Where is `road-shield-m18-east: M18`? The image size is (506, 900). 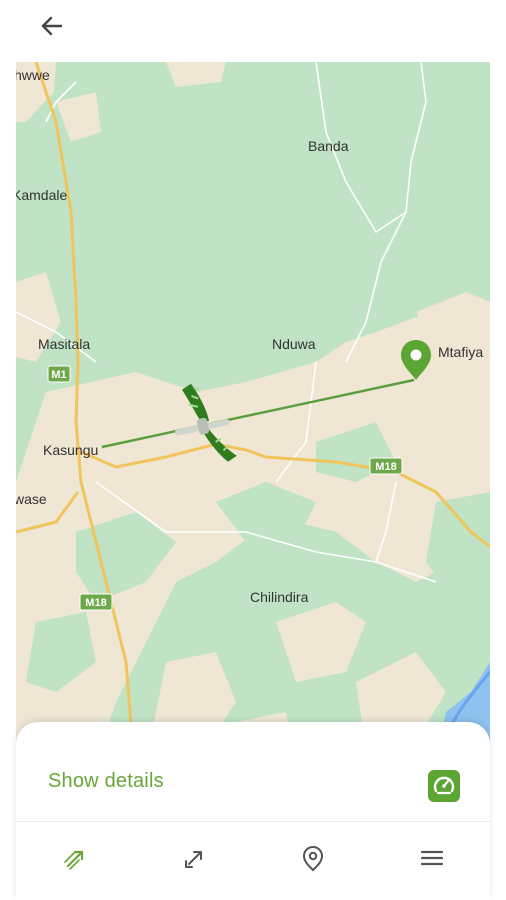 road-shield-m18-east: M18 is located at coordinates (386, 466).